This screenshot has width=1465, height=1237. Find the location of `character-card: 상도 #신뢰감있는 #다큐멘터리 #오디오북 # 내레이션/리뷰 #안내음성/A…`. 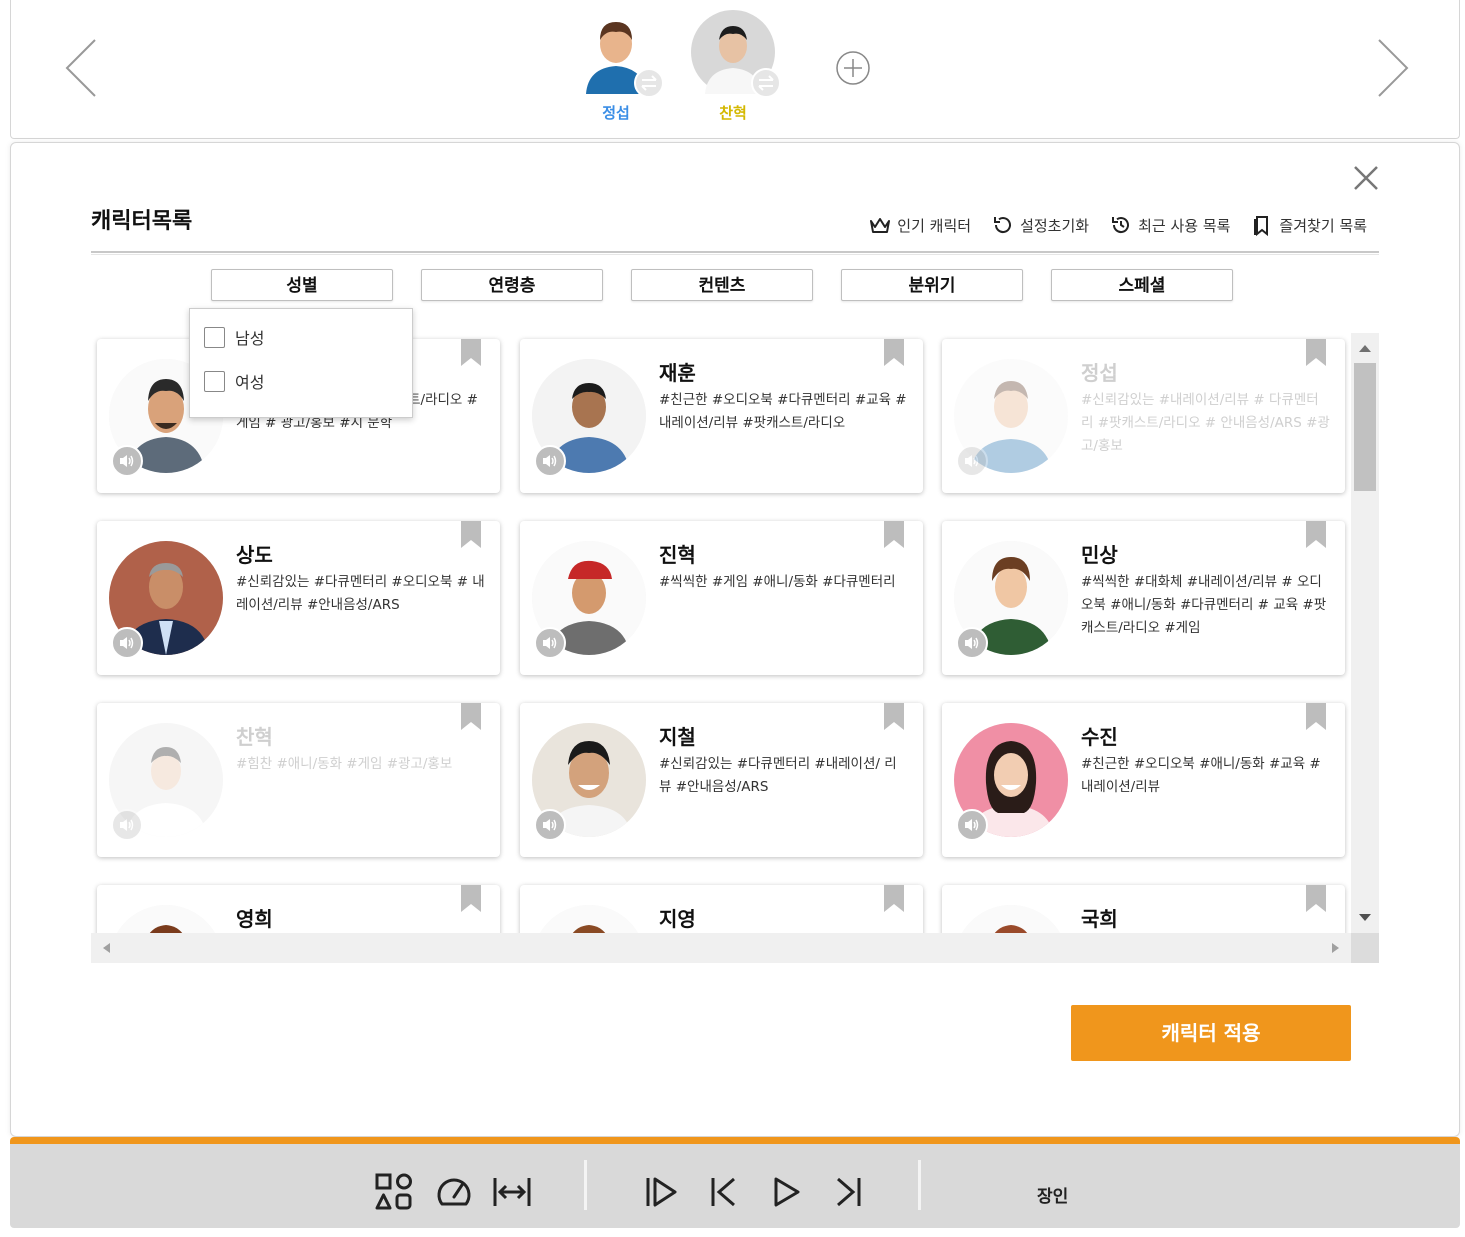

character-card: 상도 #신뢰감있는 #다큐멘터리 #오디오북 # 내레이션/리뷰 #안내음성/A… is located at coordinates (298, 598).